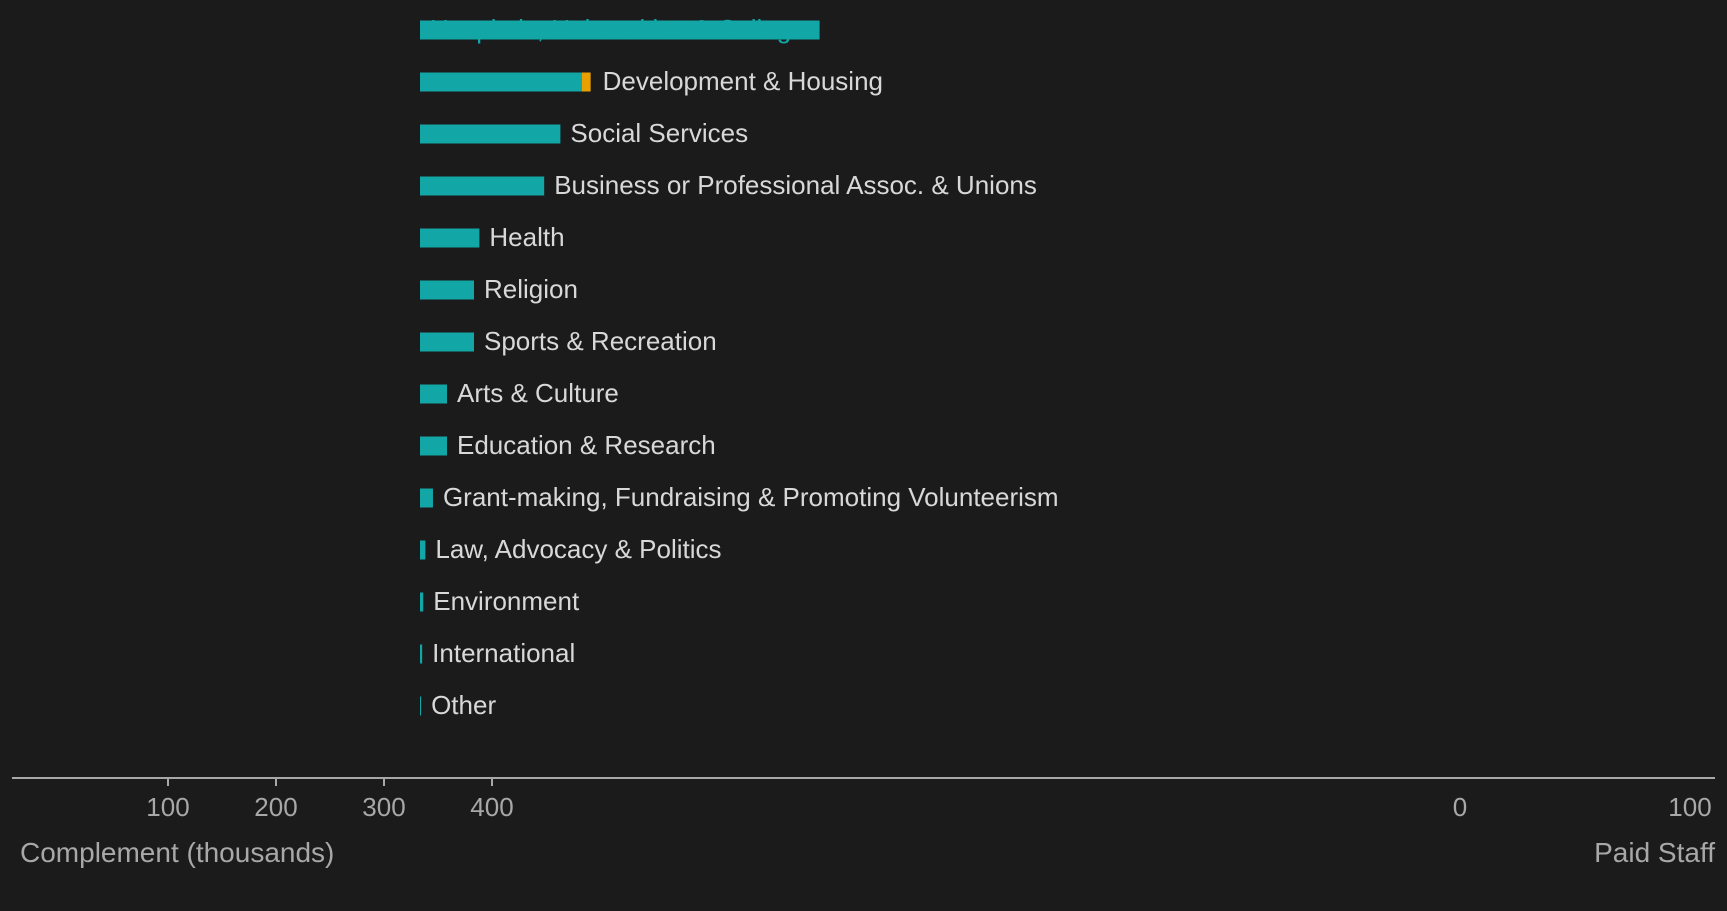  I want to click on paid-staff-axis-label: Paid Staff, so click(1654, 852).